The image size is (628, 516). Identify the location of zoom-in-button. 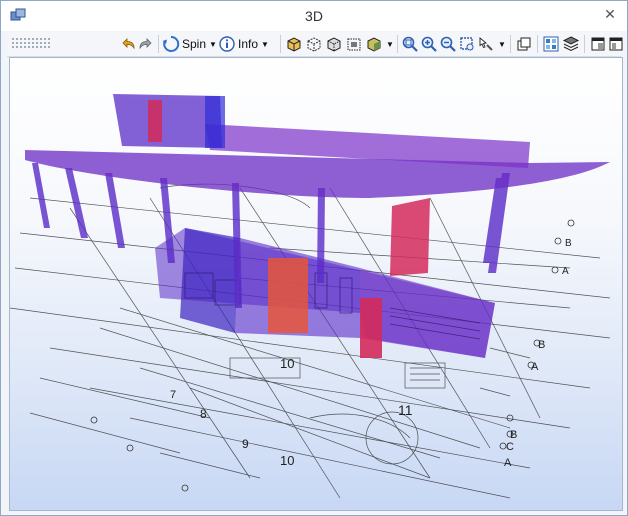
(429, 44).